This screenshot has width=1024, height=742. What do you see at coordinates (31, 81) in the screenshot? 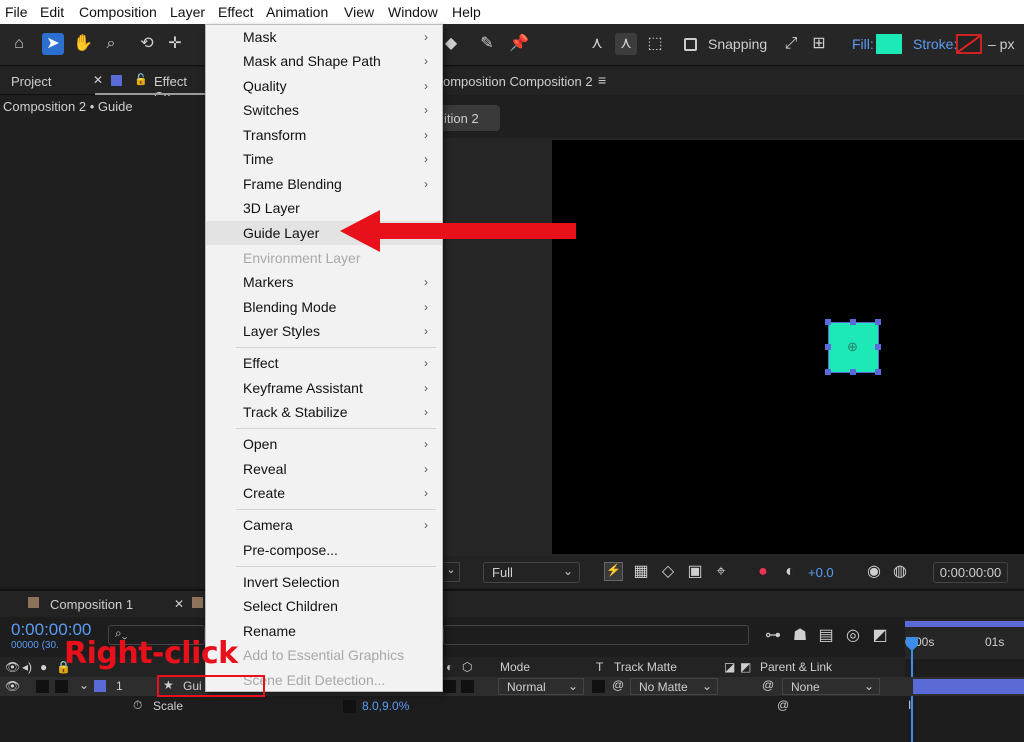
I see `tab-project: Project` at bounding box center [31, 81].